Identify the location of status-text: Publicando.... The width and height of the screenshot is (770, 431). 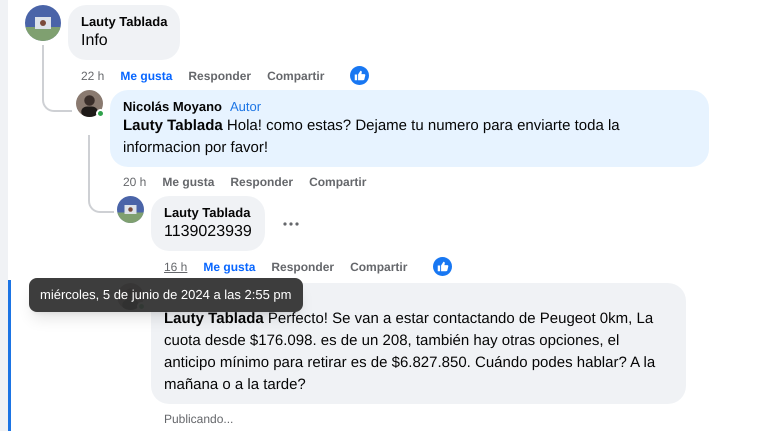
(198, 419).